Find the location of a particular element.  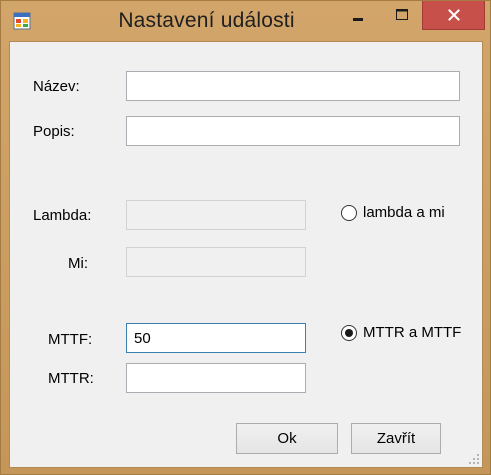

radio-mttr-mttf-label: MTTR a MTTF is located at coordinates (412, 332).